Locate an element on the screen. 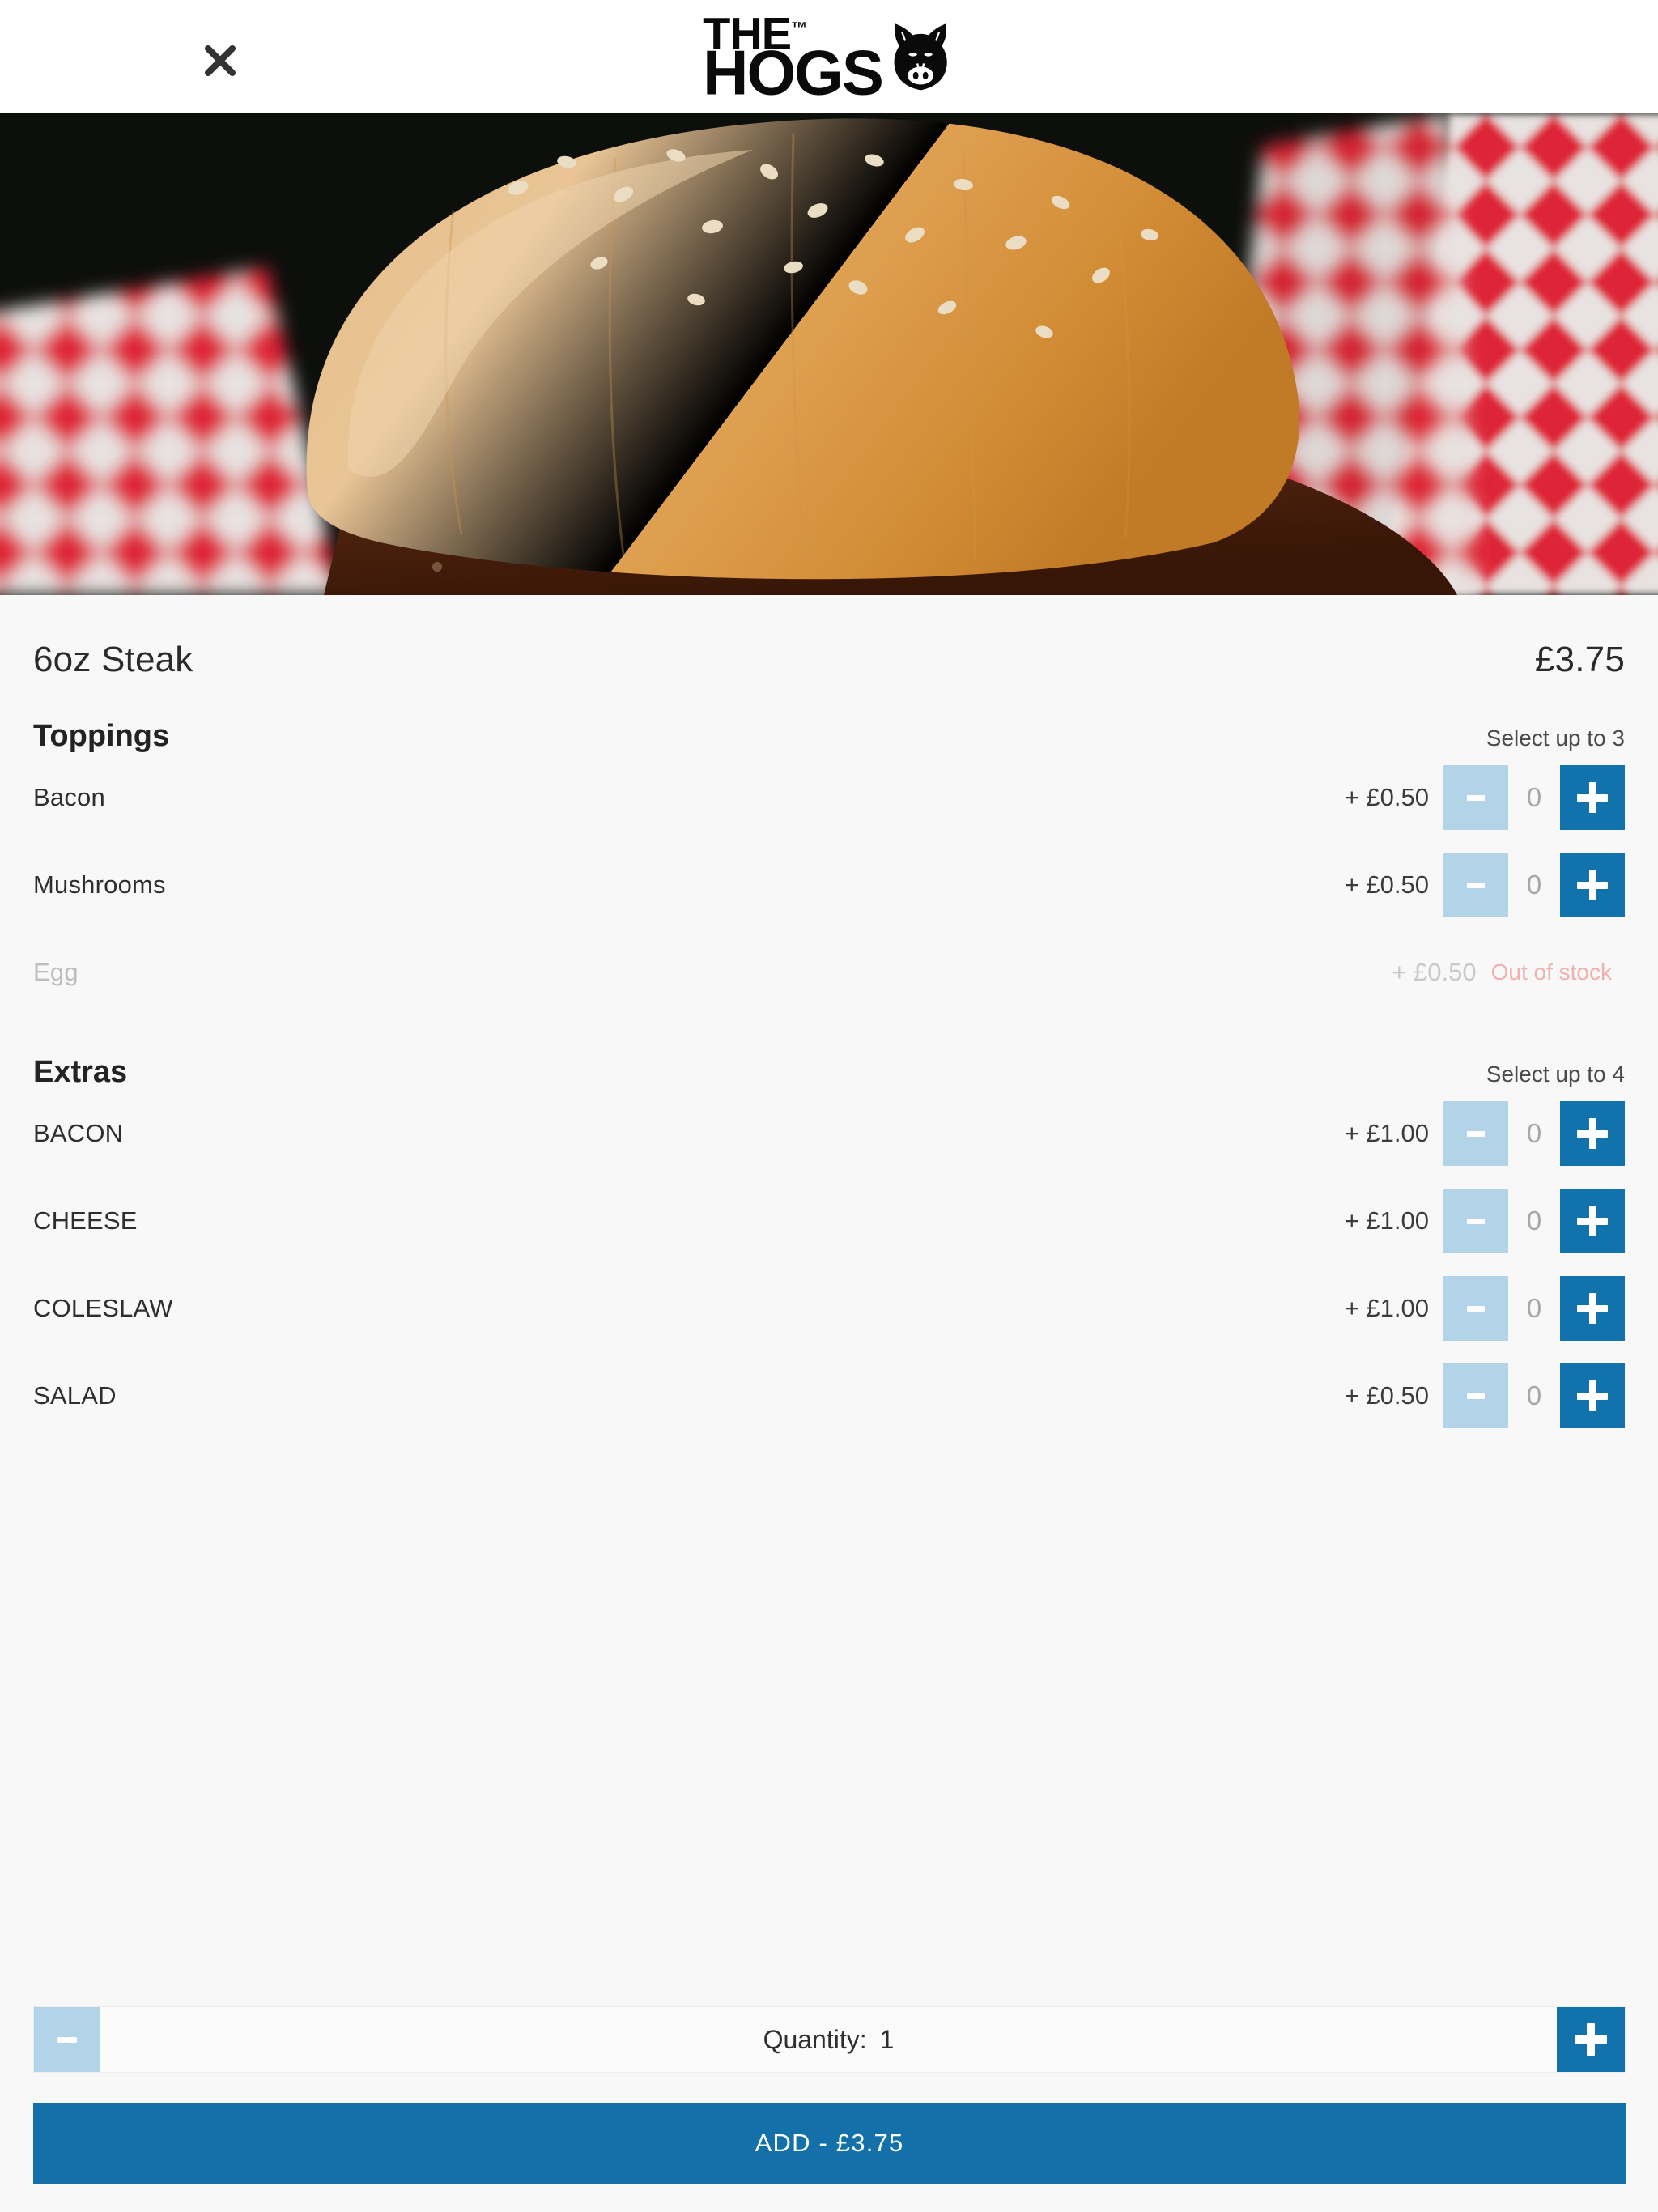  option-row-bacon: Bacon + £0.50 0 is located at coordinates (829, 798).